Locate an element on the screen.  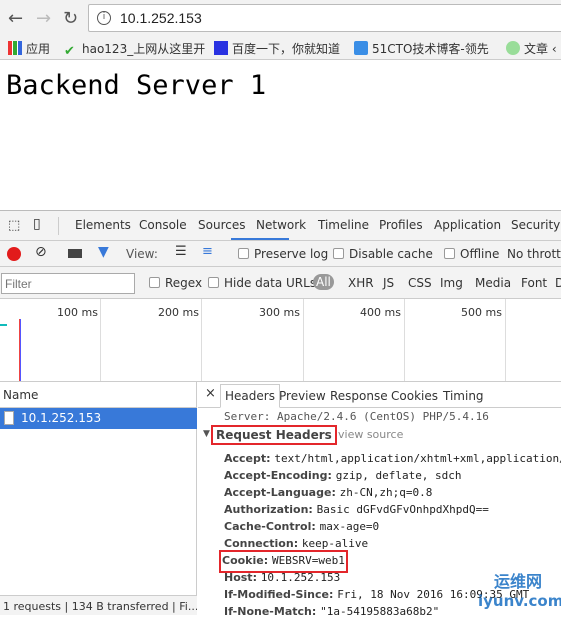
waterfall-view-icon: ≡ is located at coordinates (207, 251).